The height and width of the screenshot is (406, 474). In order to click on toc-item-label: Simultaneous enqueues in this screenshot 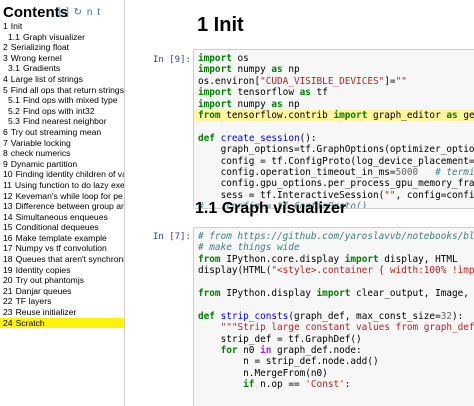, I will do `click(61, 216)`.